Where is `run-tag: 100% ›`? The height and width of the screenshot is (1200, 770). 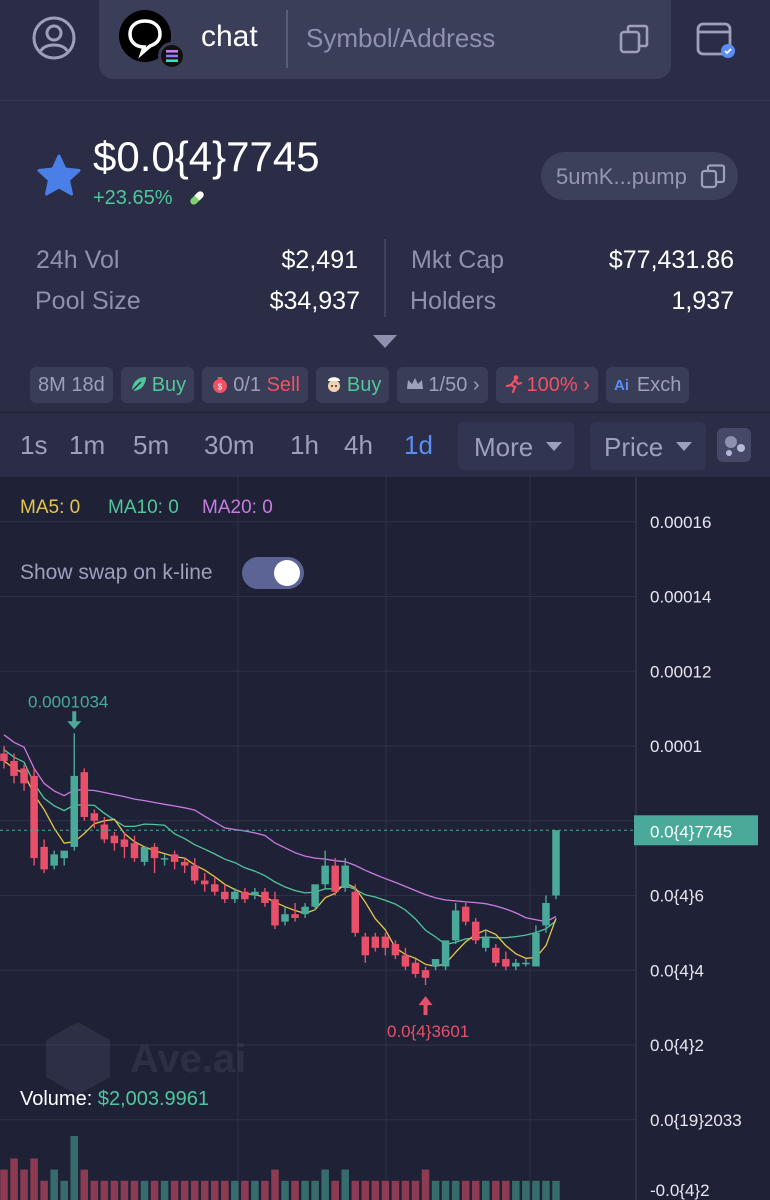 run-tag: 100% › is located at coordinates (546, 385).